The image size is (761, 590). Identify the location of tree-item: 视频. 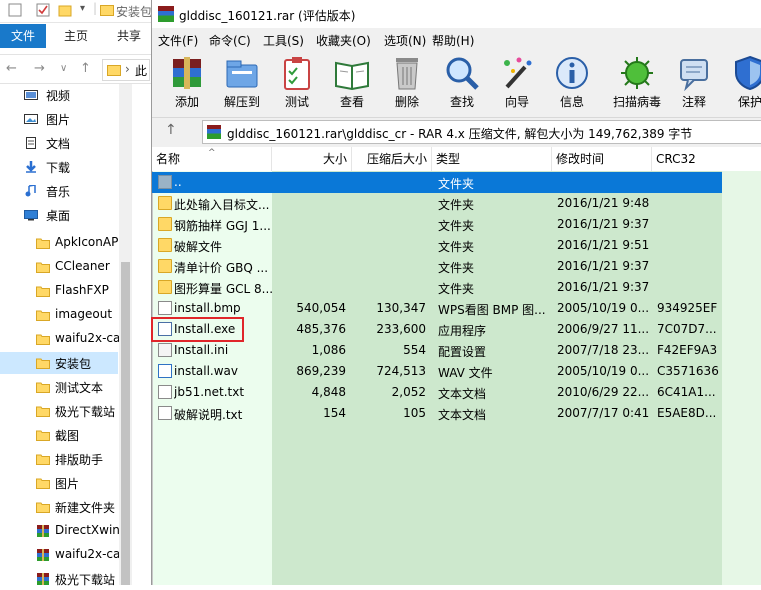
(59, 95).